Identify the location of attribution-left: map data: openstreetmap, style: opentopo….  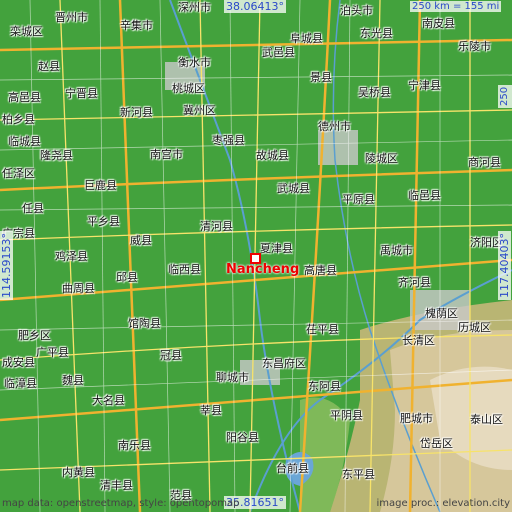
(121, 503).